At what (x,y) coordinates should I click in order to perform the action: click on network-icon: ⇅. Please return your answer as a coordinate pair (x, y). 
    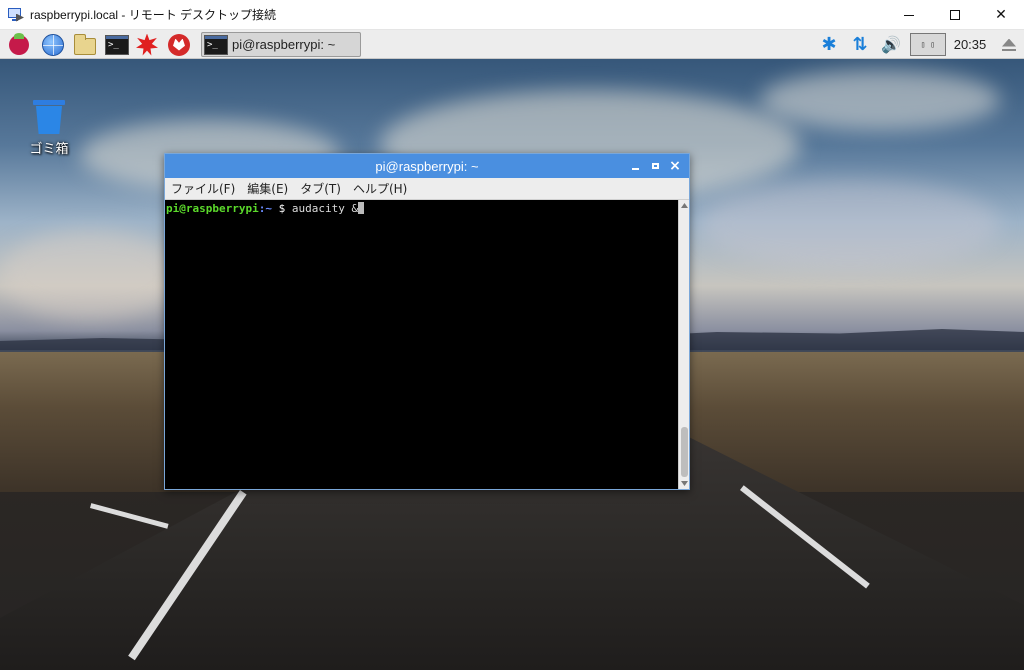
    Looking at the image, I should click on (860, 44).